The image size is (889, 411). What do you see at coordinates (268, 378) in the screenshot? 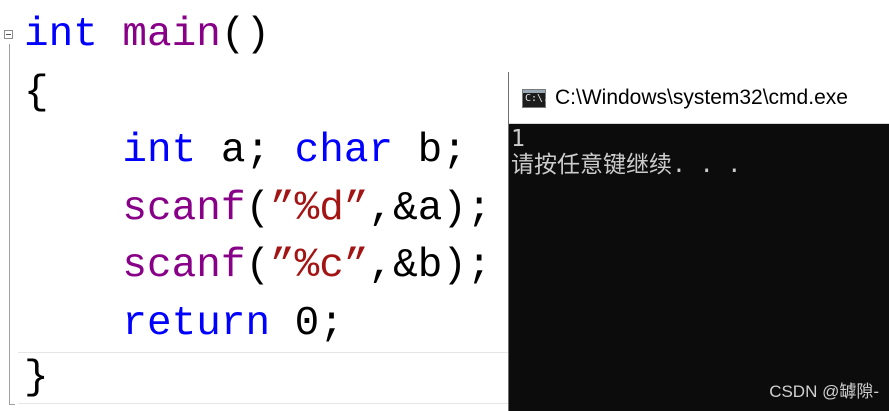
I see `current-line-highlight` at bounding box center [268, 378].